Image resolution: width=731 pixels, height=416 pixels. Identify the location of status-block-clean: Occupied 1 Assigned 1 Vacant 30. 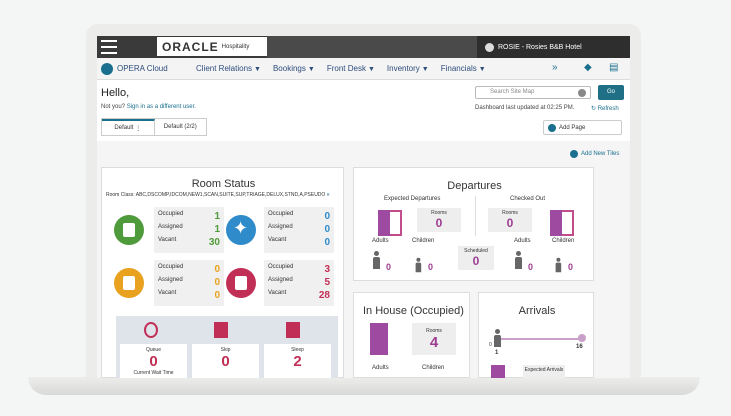
(189, 230).